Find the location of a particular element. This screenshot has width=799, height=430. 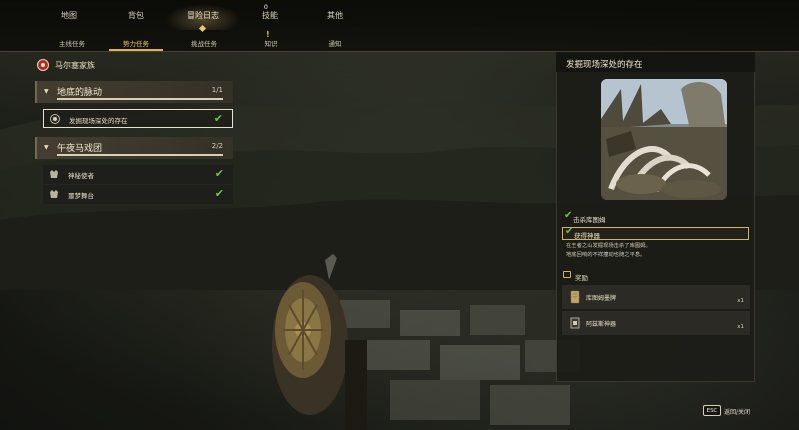

reward-row: 阿兹斯神器 x1 is located at coordinates (656, 323).